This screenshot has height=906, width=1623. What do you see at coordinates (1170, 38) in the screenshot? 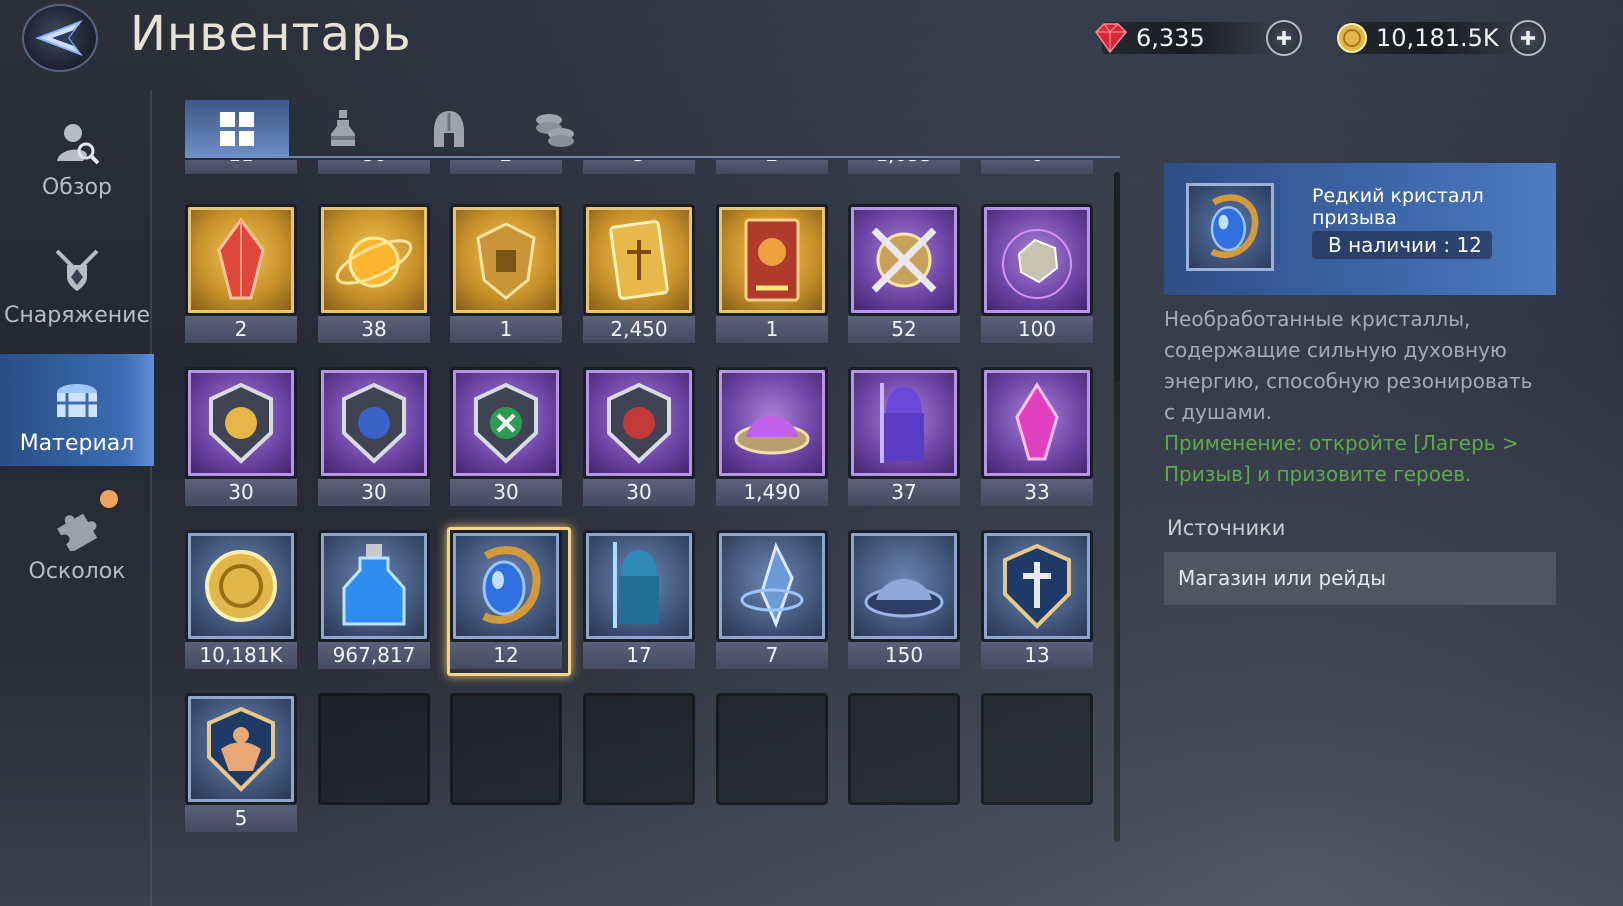
I see `gem-amount: 6,335` at bounding box center [1170, 38].